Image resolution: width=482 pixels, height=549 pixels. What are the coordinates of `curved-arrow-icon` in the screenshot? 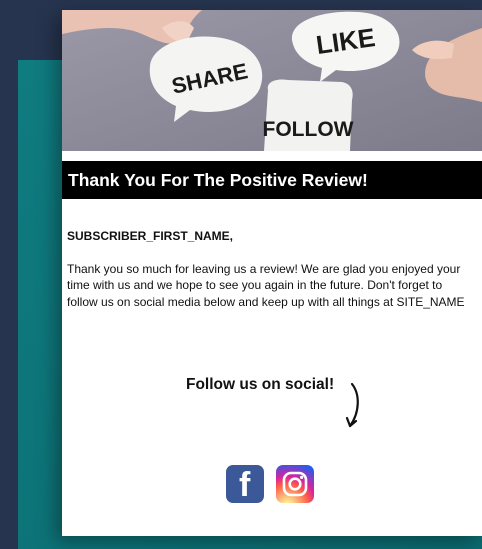 It's located at (352, 405).